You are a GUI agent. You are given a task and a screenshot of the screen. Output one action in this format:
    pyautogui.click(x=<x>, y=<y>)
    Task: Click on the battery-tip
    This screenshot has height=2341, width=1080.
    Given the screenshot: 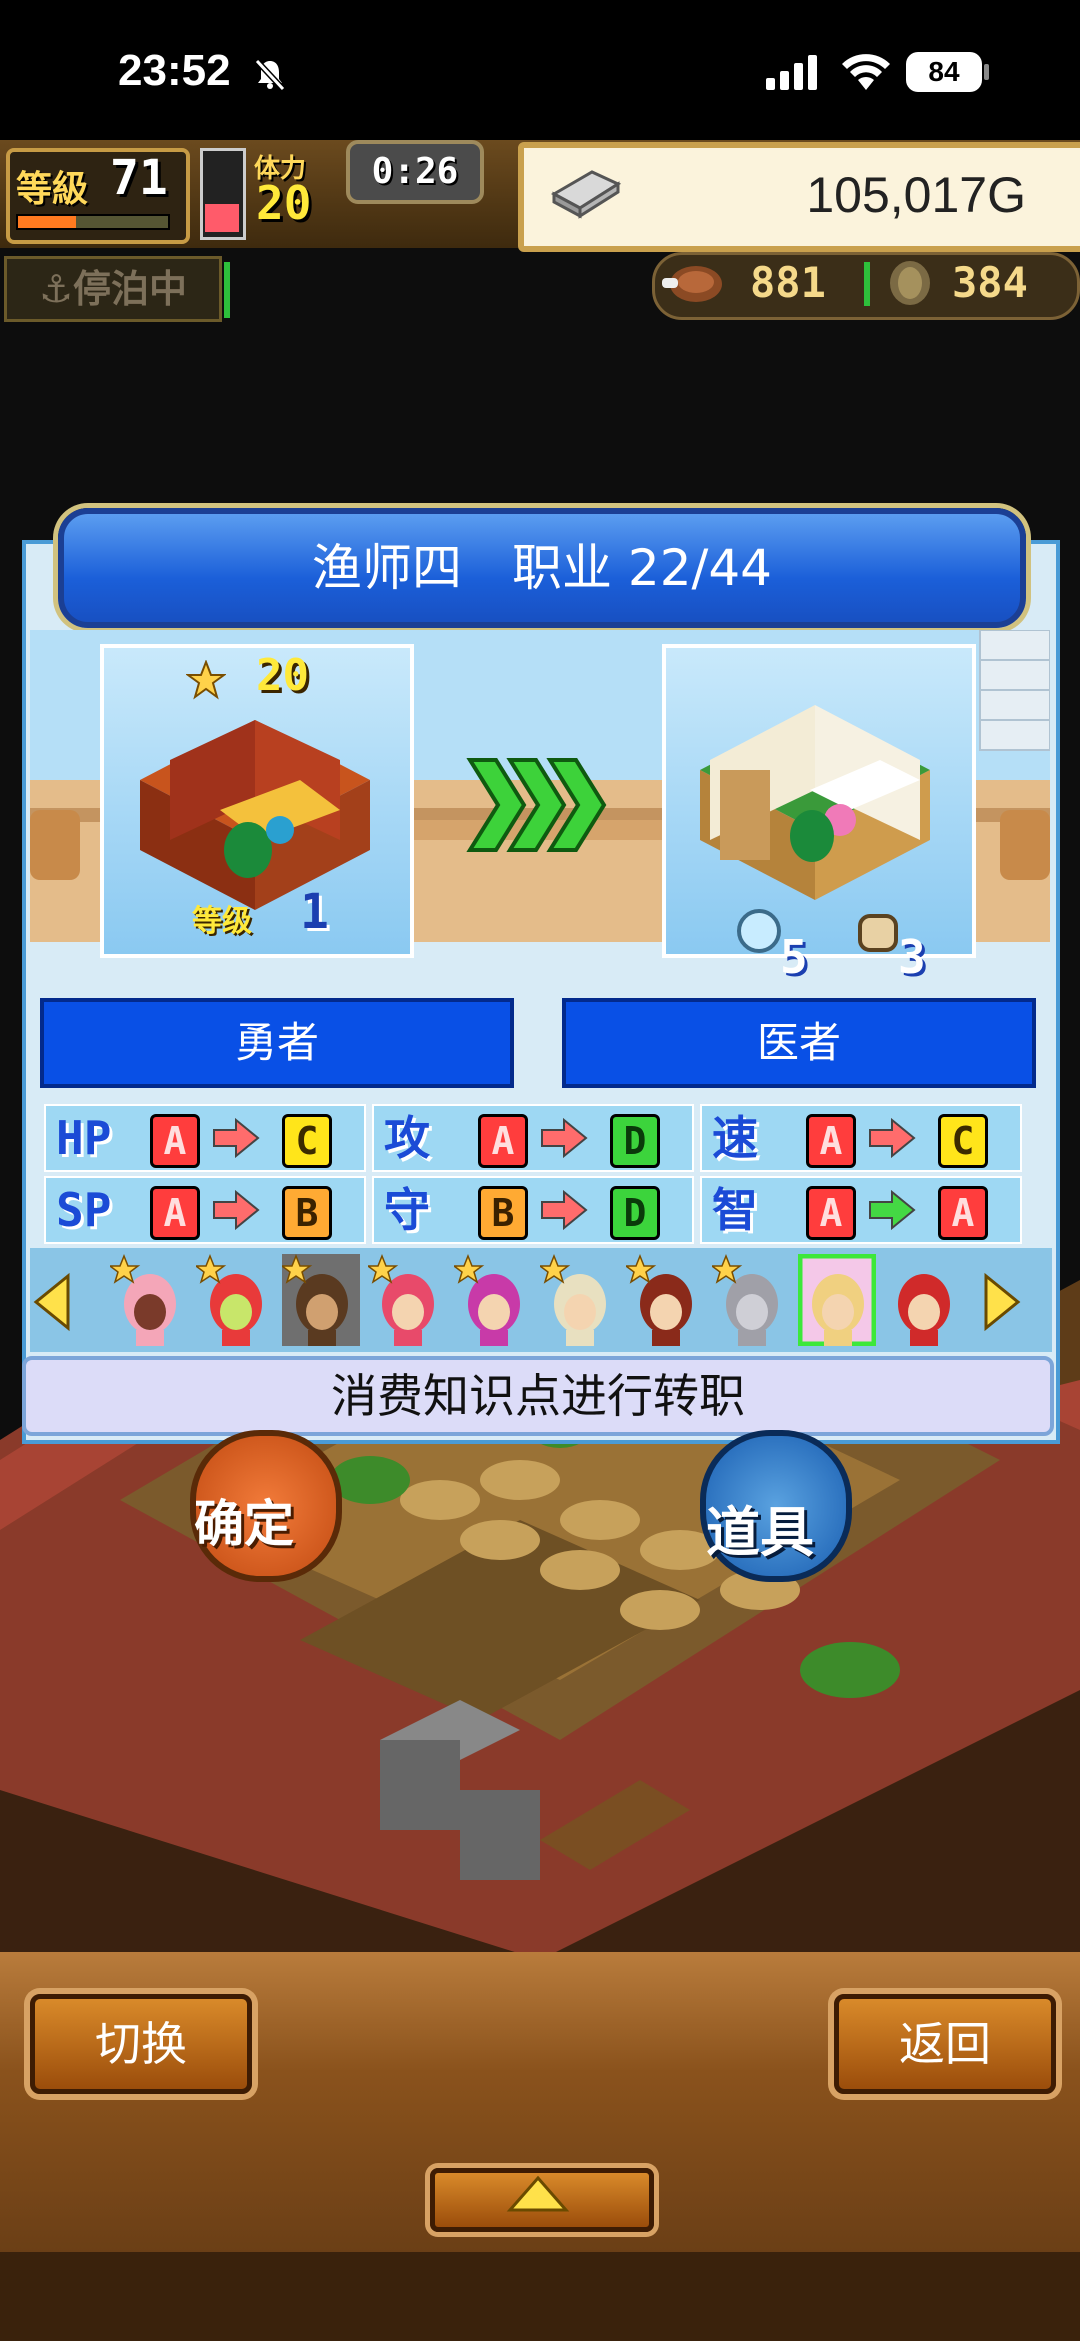 What is the action you would take?
    pyautogui.click(x=986, y=72)
    